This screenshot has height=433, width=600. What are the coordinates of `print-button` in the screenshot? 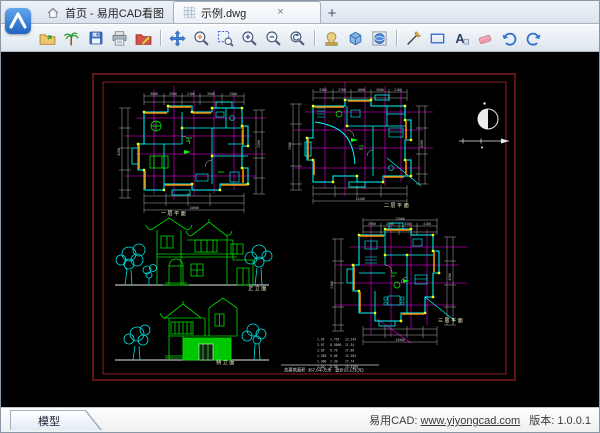 It's located at (119, 38).